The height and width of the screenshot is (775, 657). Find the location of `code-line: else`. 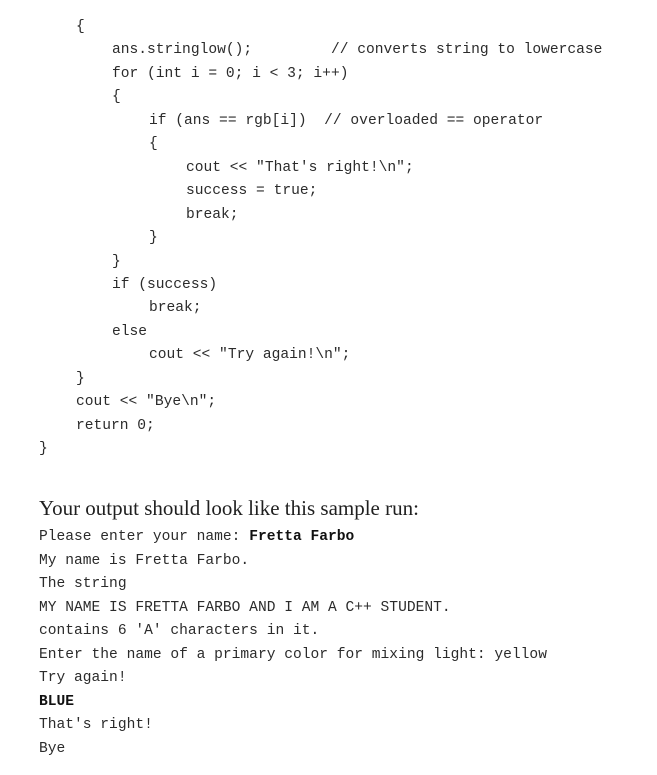

code-line: else is located at coordinates (130, 331).